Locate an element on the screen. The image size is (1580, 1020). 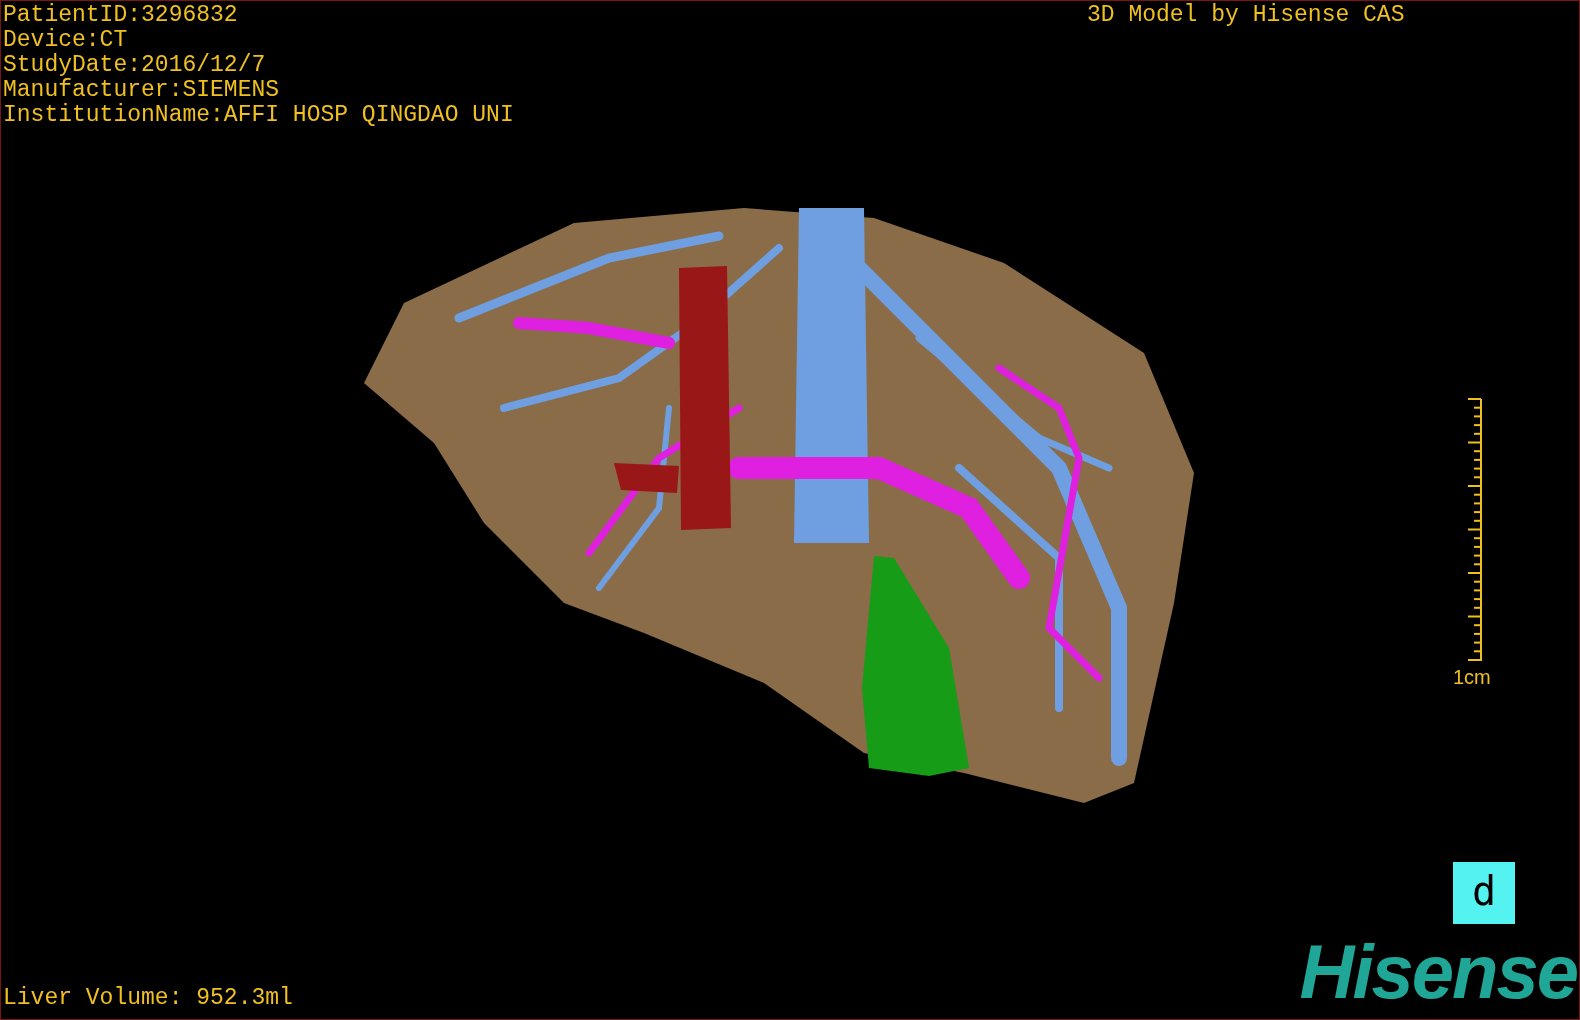
liver-volume-text: Liver Volume: 952.3ml is located at coordinates (148, 998).